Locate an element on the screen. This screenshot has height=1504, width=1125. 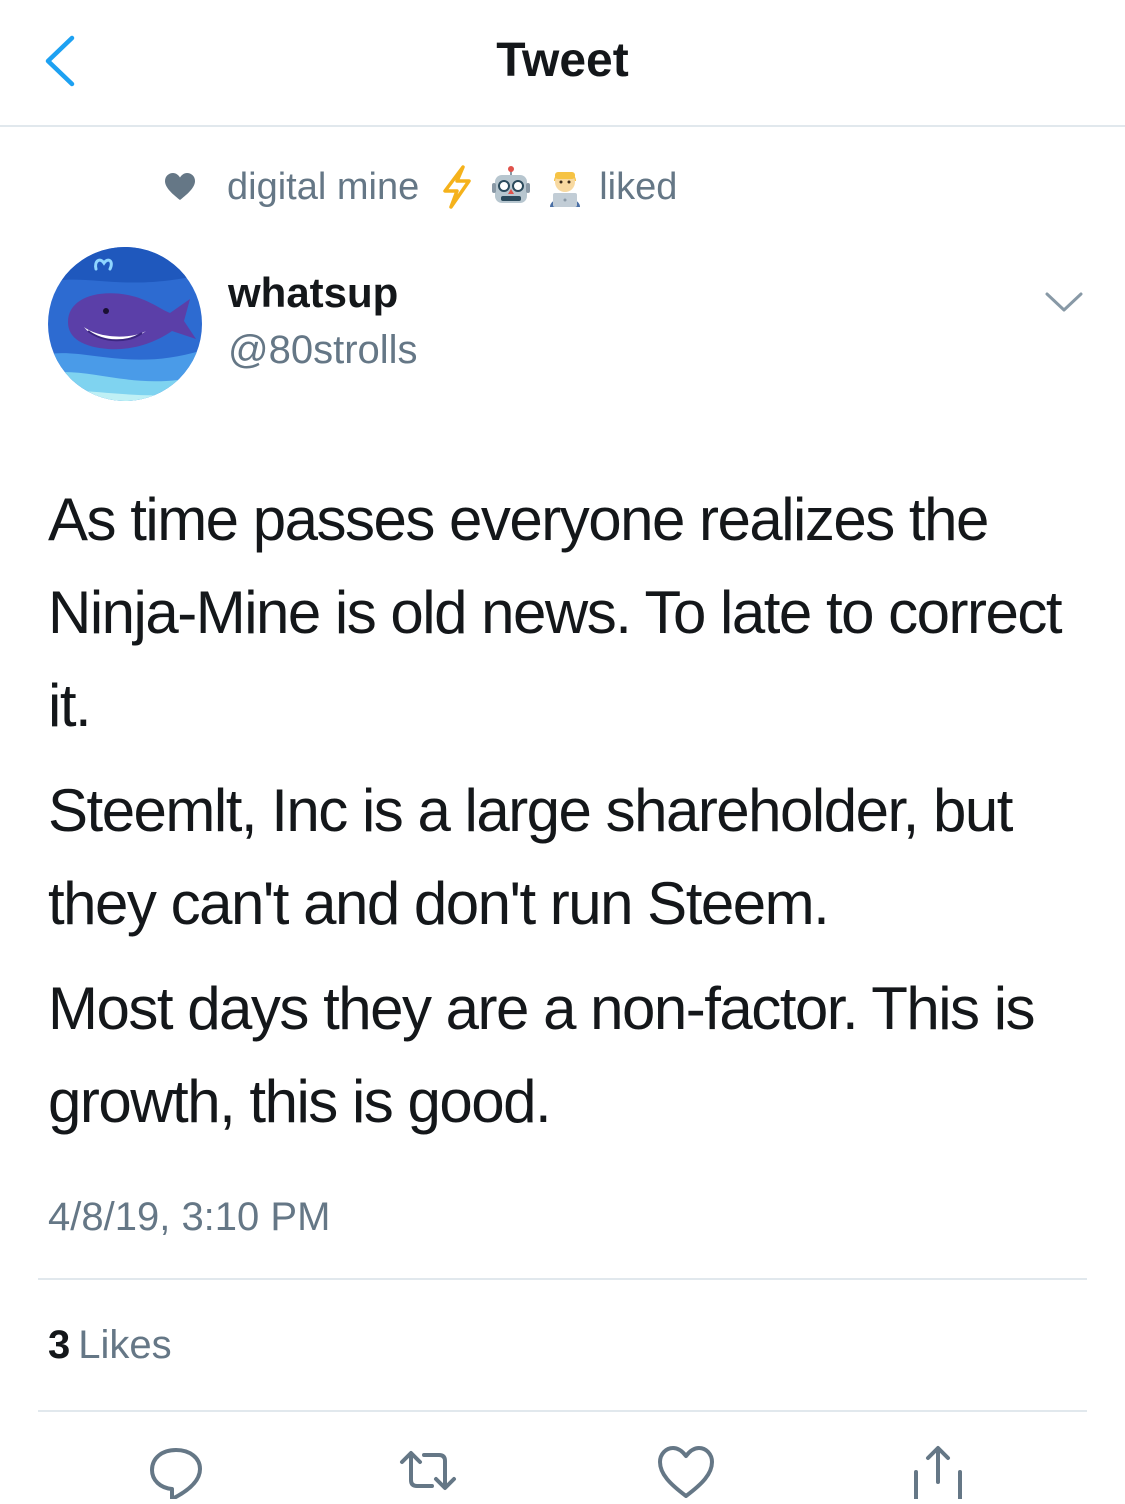
reply-icon is located at coordinates (176, 1474).